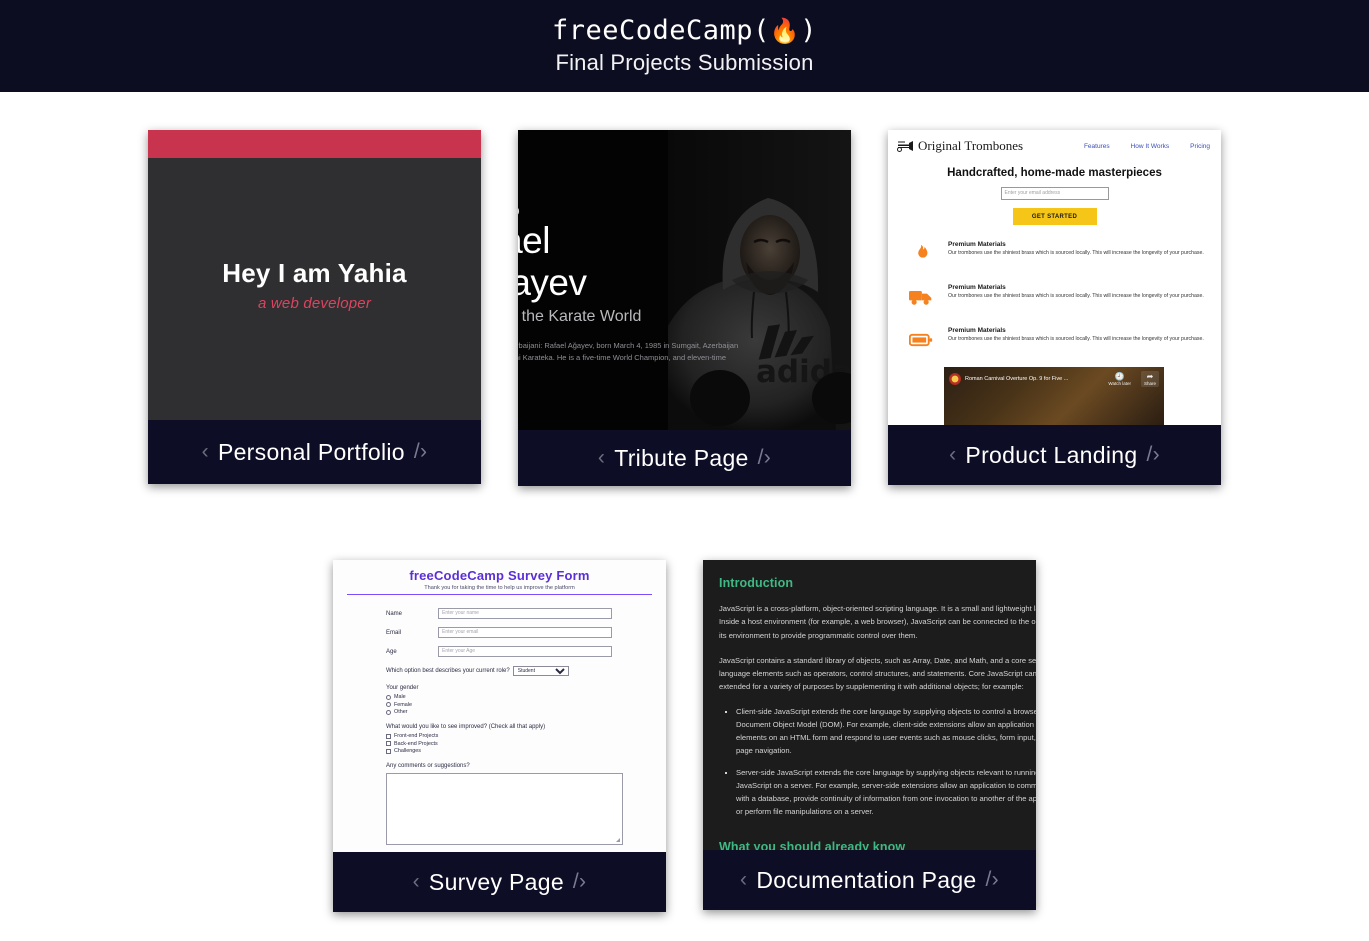 Image resolution: width=1369 pixels, height=941 pixels. Describe the element at coordinates (955, 379) in the screenshot. I see `channel-avatar-icon` at that location.